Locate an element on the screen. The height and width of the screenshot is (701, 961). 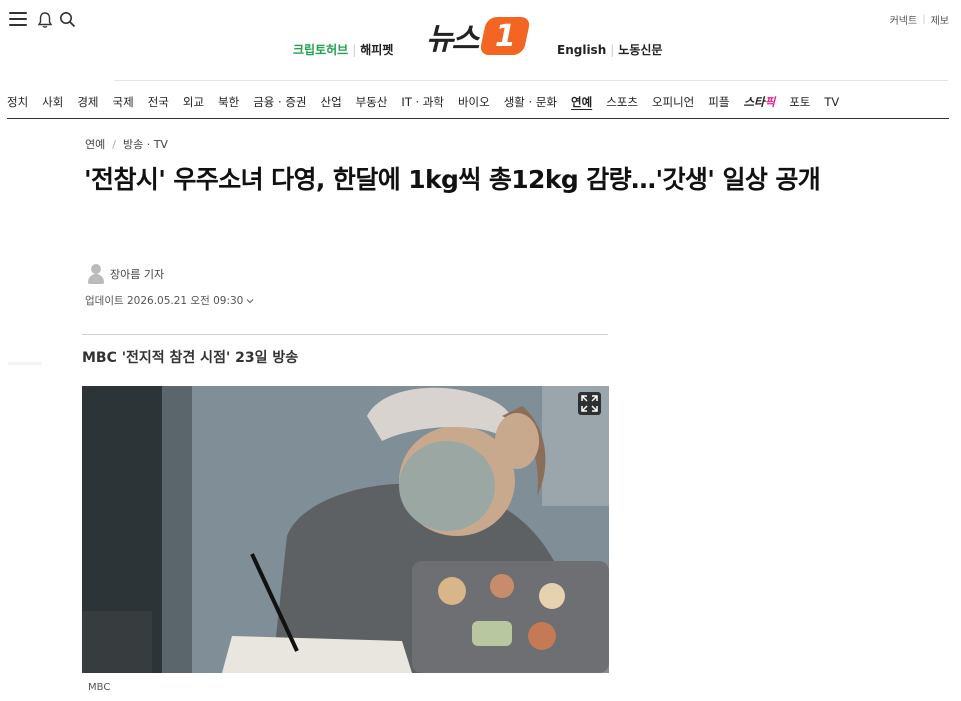
photo-caption: MBC is located at coordinates (99, 687).